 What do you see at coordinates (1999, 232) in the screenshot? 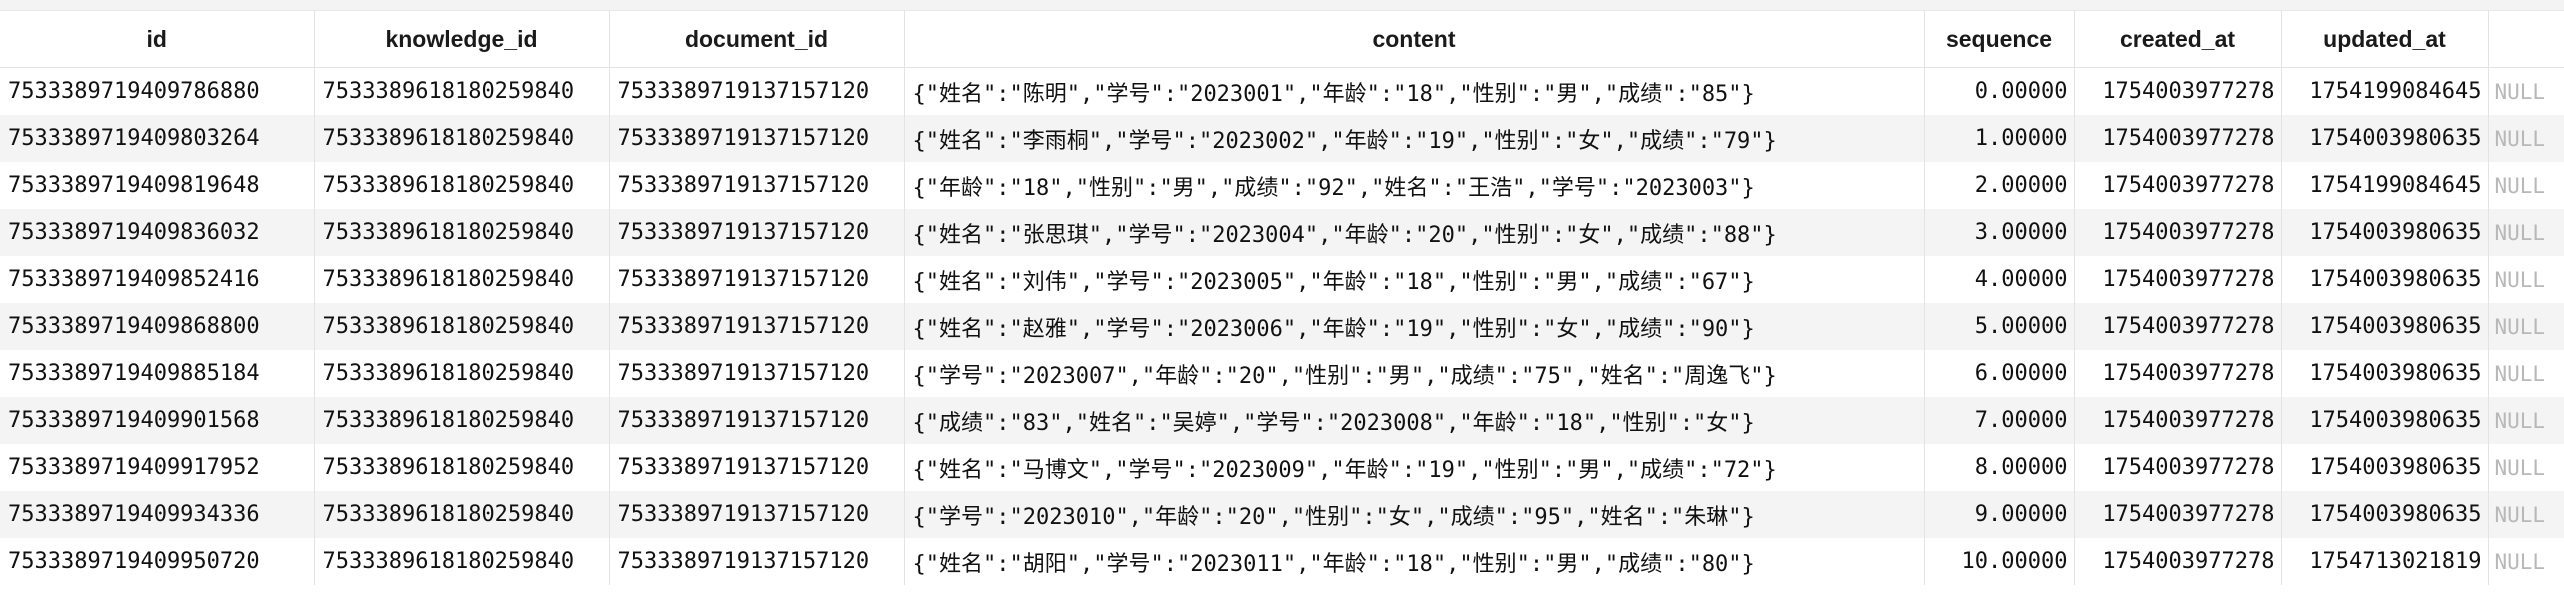
I see `cell-sequence: 3.00000` at bounding box center [1999, 232].